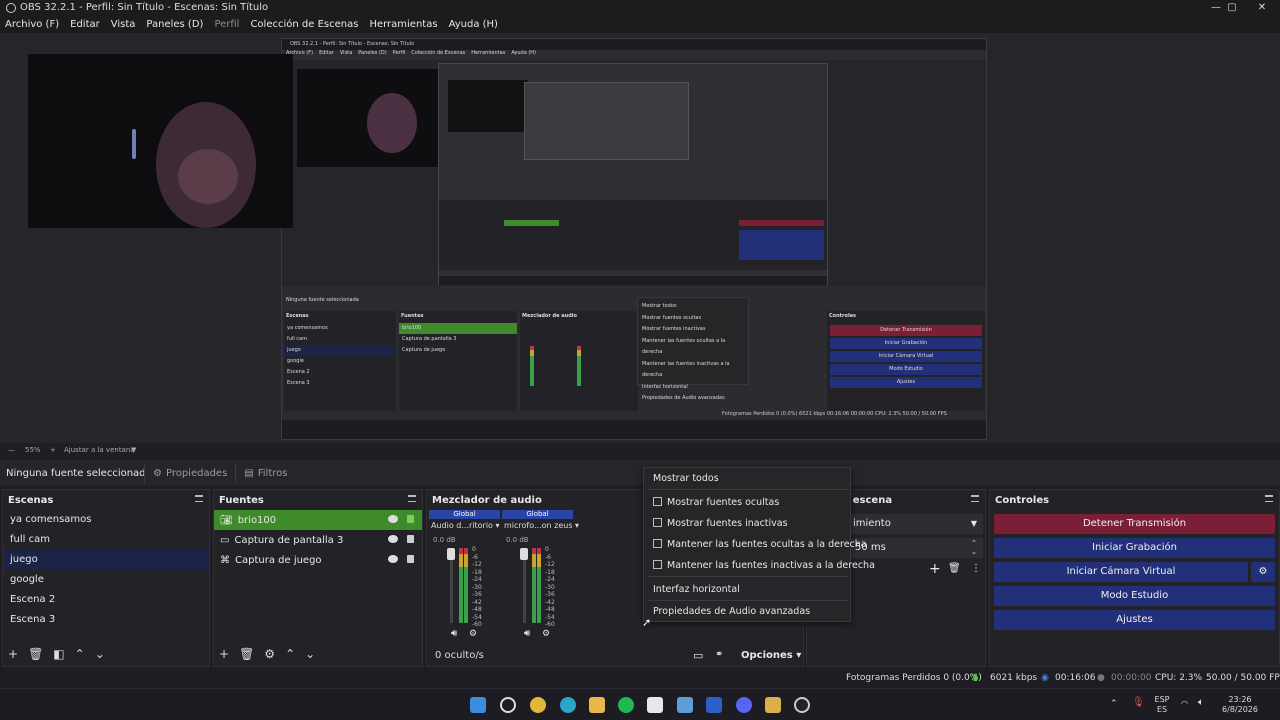 Image resolution: width=1280 pixels, height=720 pixels. Describe the element at coordinates (1263, 572) in the screenshot. I see `virtual-camera-gear-icon: ⚙` at that location.